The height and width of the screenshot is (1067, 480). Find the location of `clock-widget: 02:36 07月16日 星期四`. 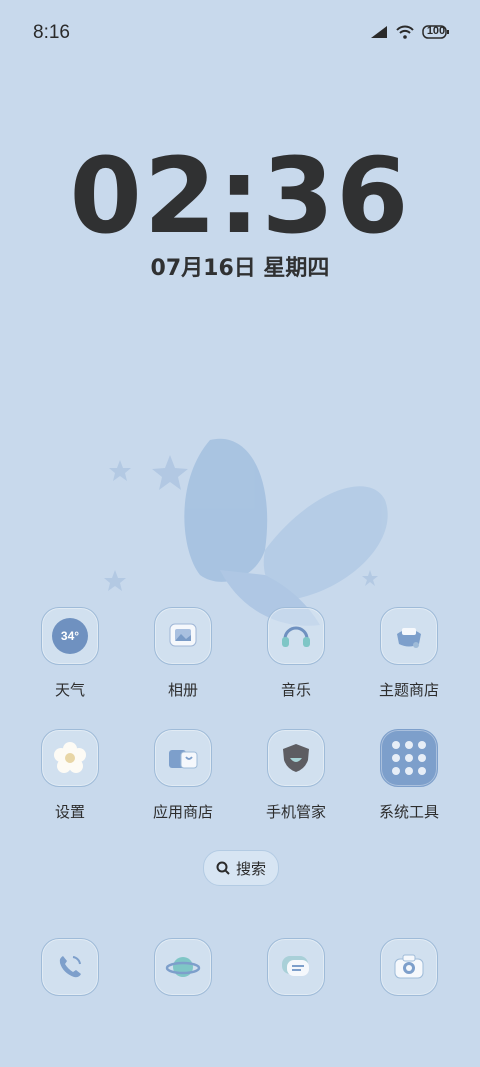

clock-widget: 02:36 07月16日 星期四 is located at coordinates (240, 211).